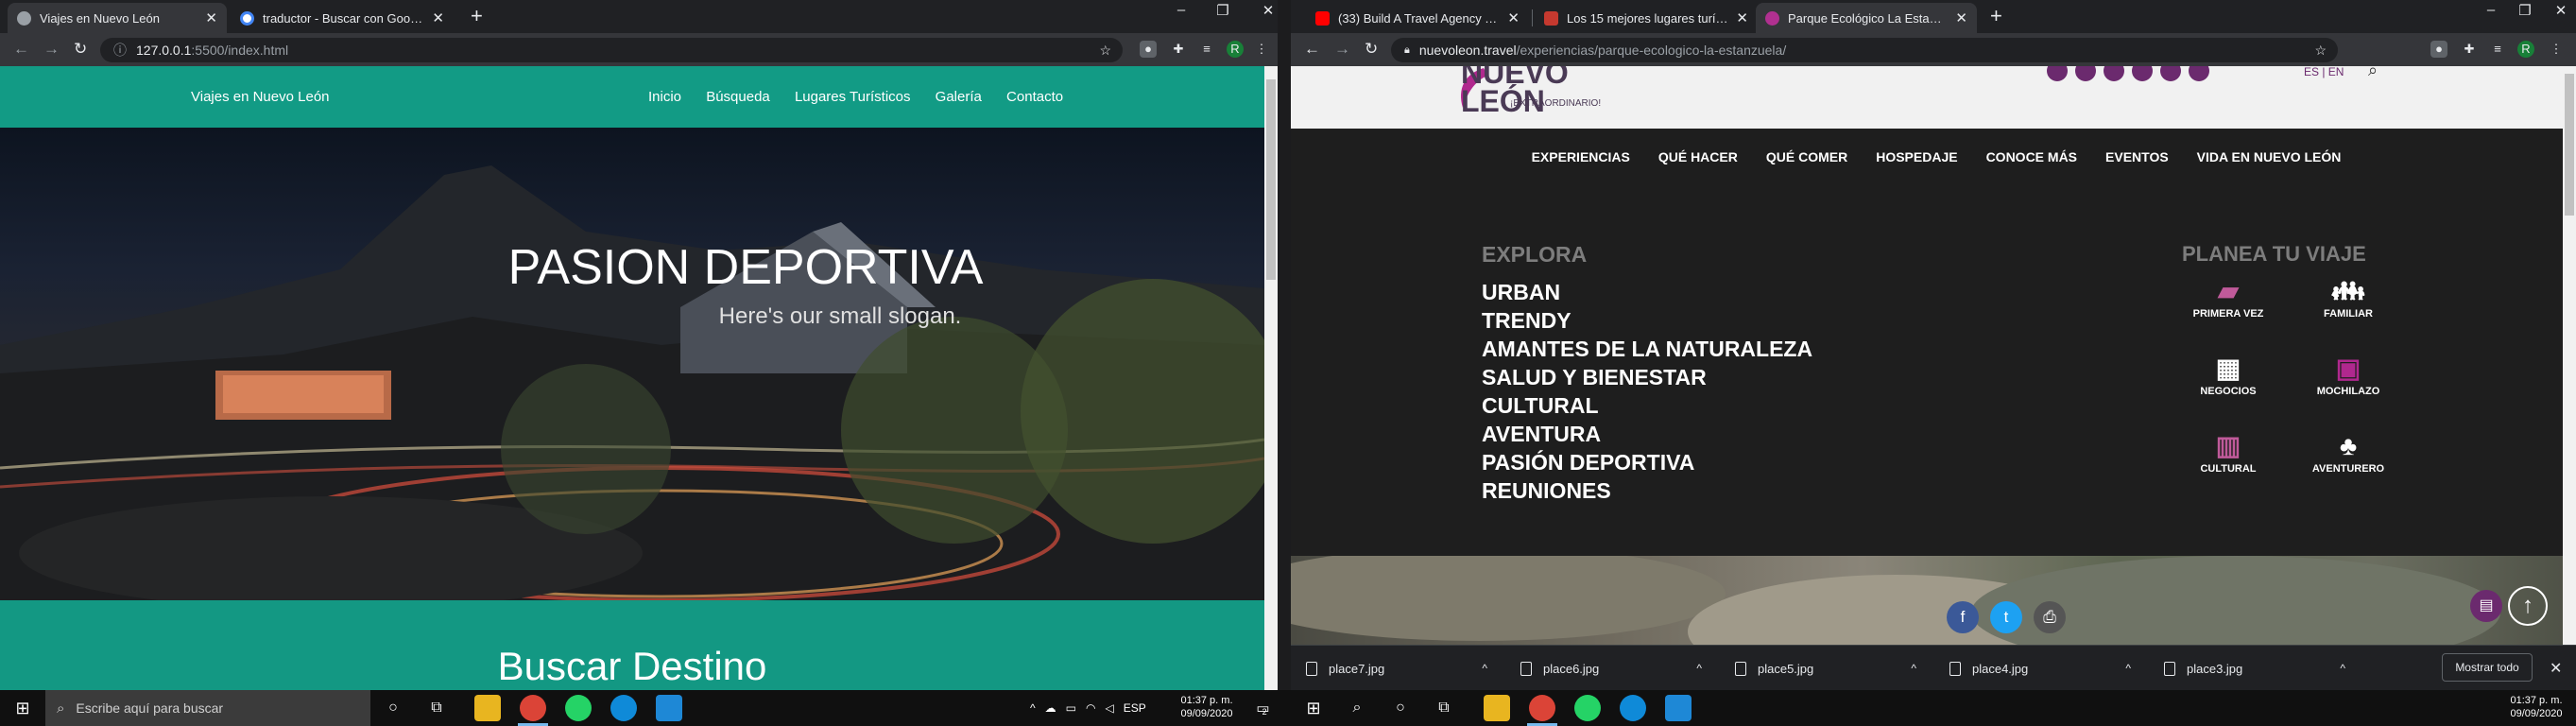 The width and height of the screenshot is (2576, 726). What do you see at coordinates (2255, 668) in the screenshot?
I see `download-item: place3.jpg ^` at bounding box center [2255, 668].